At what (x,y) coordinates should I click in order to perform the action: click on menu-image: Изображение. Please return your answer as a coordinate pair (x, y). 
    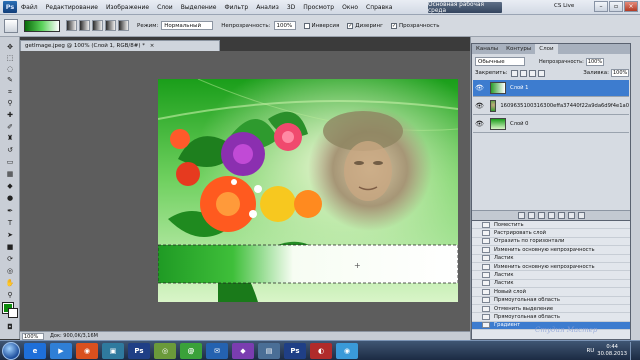
    Looking at the image, I should click on (127, 7).